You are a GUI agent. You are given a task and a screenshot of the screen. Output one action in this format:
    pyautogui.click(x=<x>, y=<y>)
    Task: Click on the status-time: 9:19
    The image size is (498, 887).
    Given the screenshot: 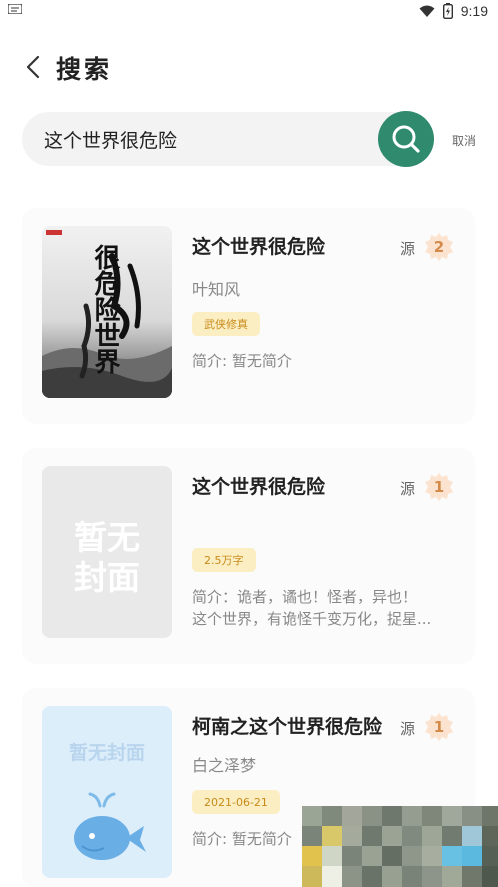 What is the action you would take?
    pyautogui.click(x=474, y=11)
    